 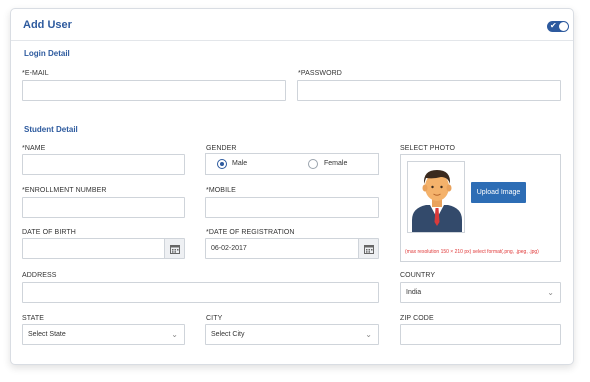 I want to click on toggle-knob, so click(x=563, y=26).